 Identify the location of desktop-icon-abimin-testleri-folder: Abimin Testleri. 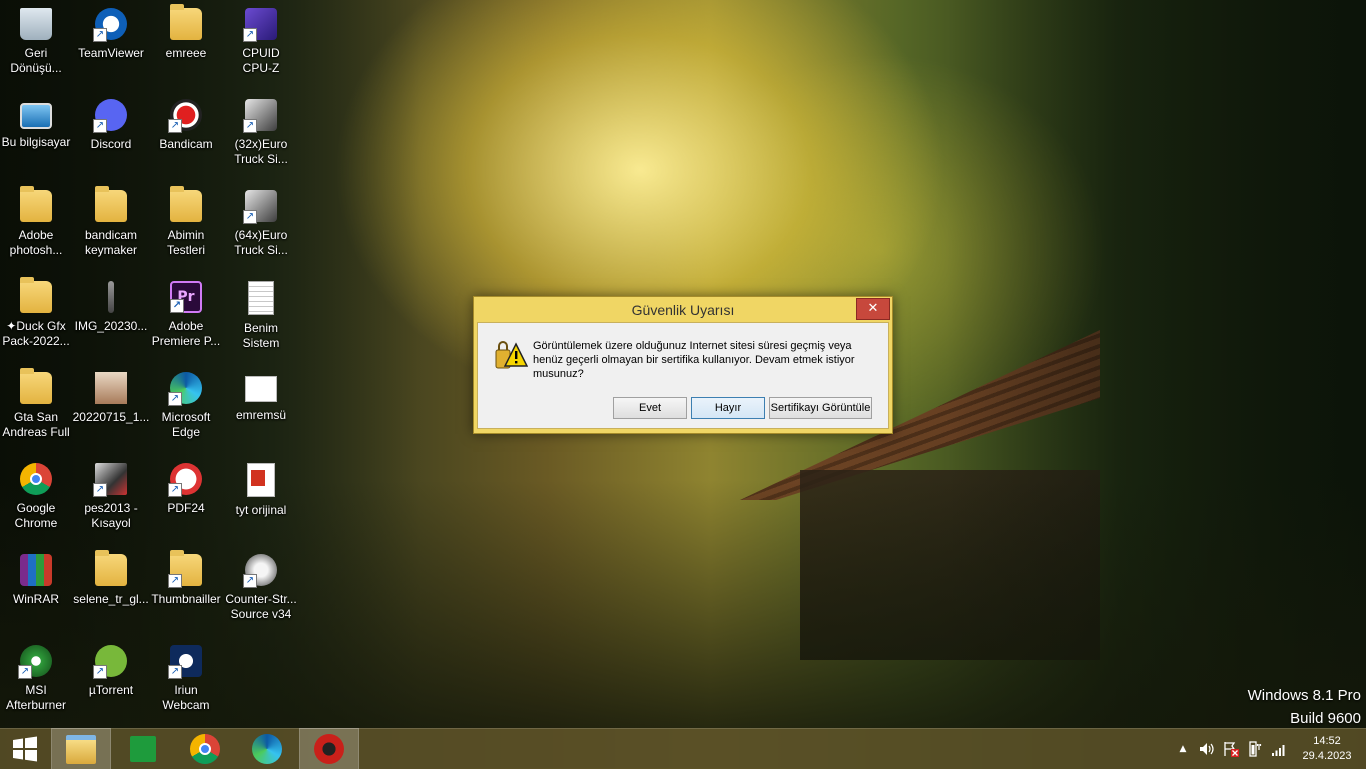
(186, 229).